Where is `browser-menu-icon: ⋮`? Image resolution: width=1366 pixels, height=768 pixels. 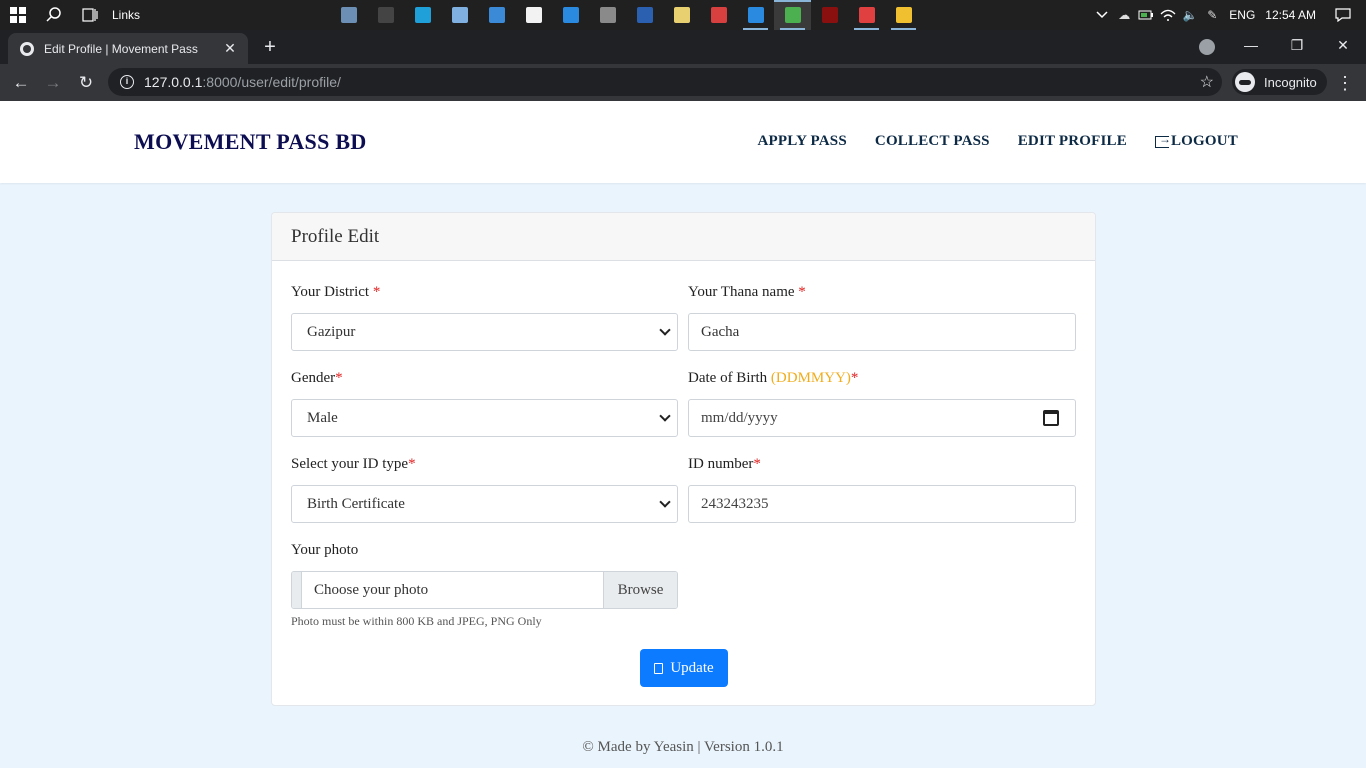 browser-menu-icon: ⋮ is located at coordinates (1345, 83).